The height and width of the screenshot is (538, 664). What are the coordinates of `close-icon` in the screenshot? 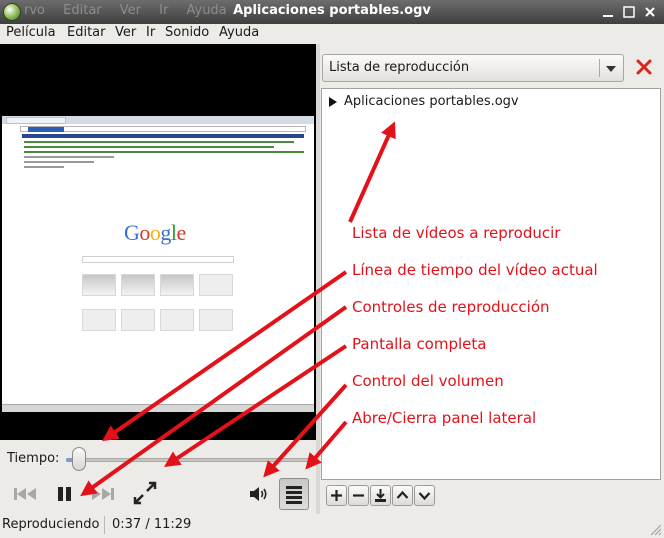 It's located at (650, 12).